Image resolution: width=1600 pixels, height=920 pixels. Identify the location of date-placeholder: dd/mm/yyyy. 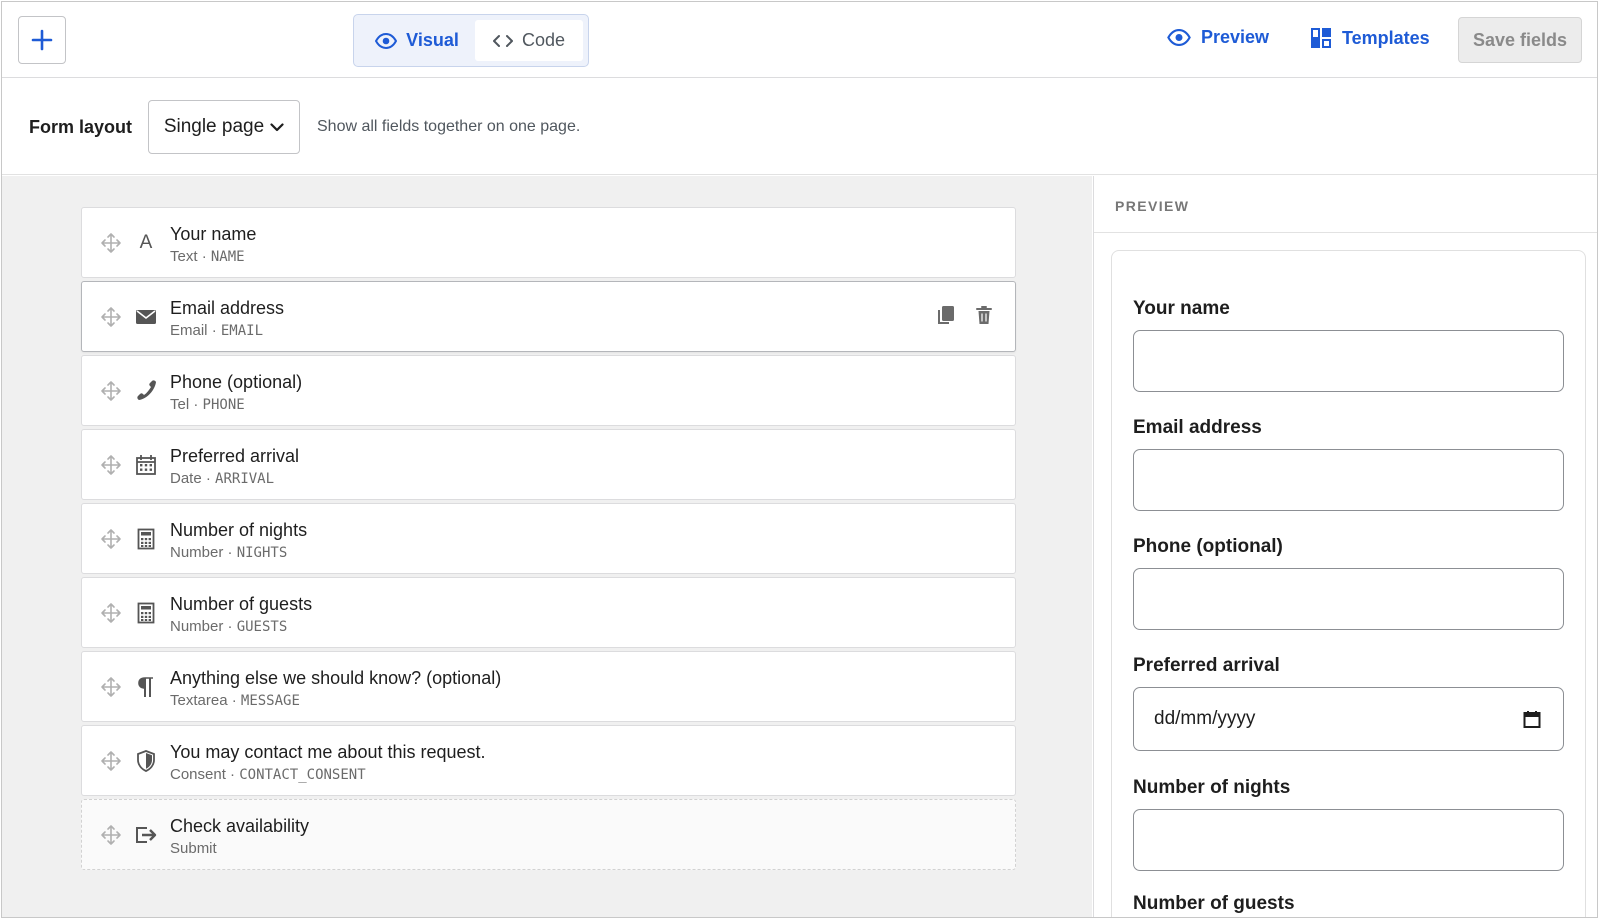
(1205, 718).